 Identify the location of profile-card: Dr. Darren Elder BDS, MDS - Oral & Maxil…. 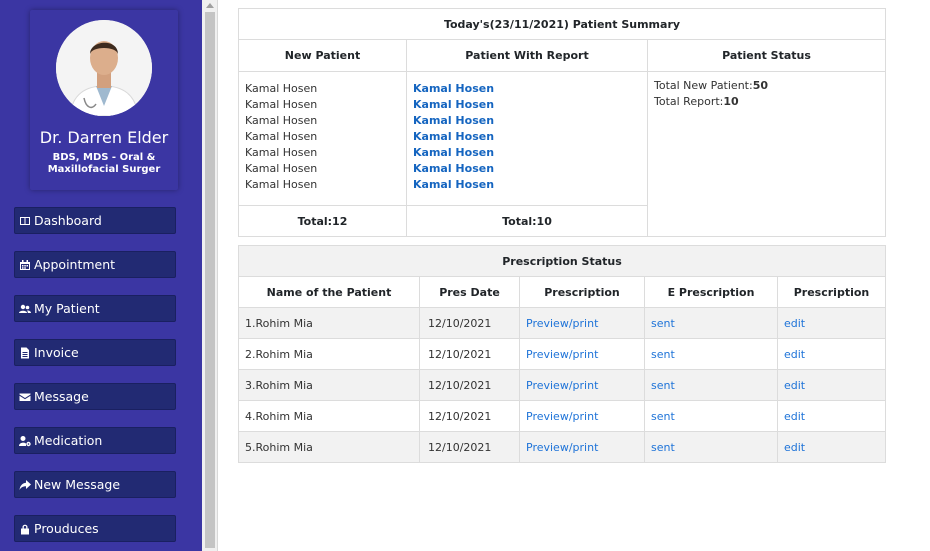
(104, 100).